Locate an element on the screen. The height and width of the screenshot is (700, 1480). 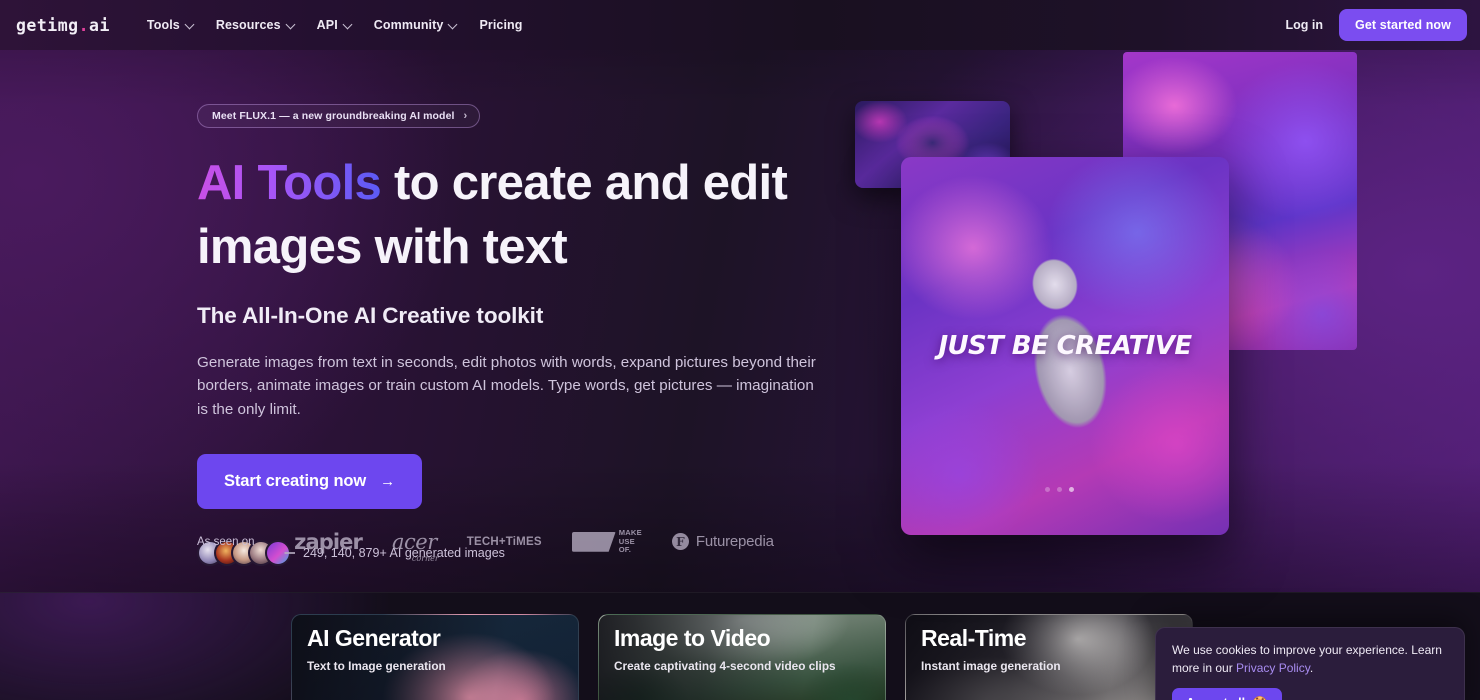
logo-text-main: getimg is located at coordinates (47, 25).